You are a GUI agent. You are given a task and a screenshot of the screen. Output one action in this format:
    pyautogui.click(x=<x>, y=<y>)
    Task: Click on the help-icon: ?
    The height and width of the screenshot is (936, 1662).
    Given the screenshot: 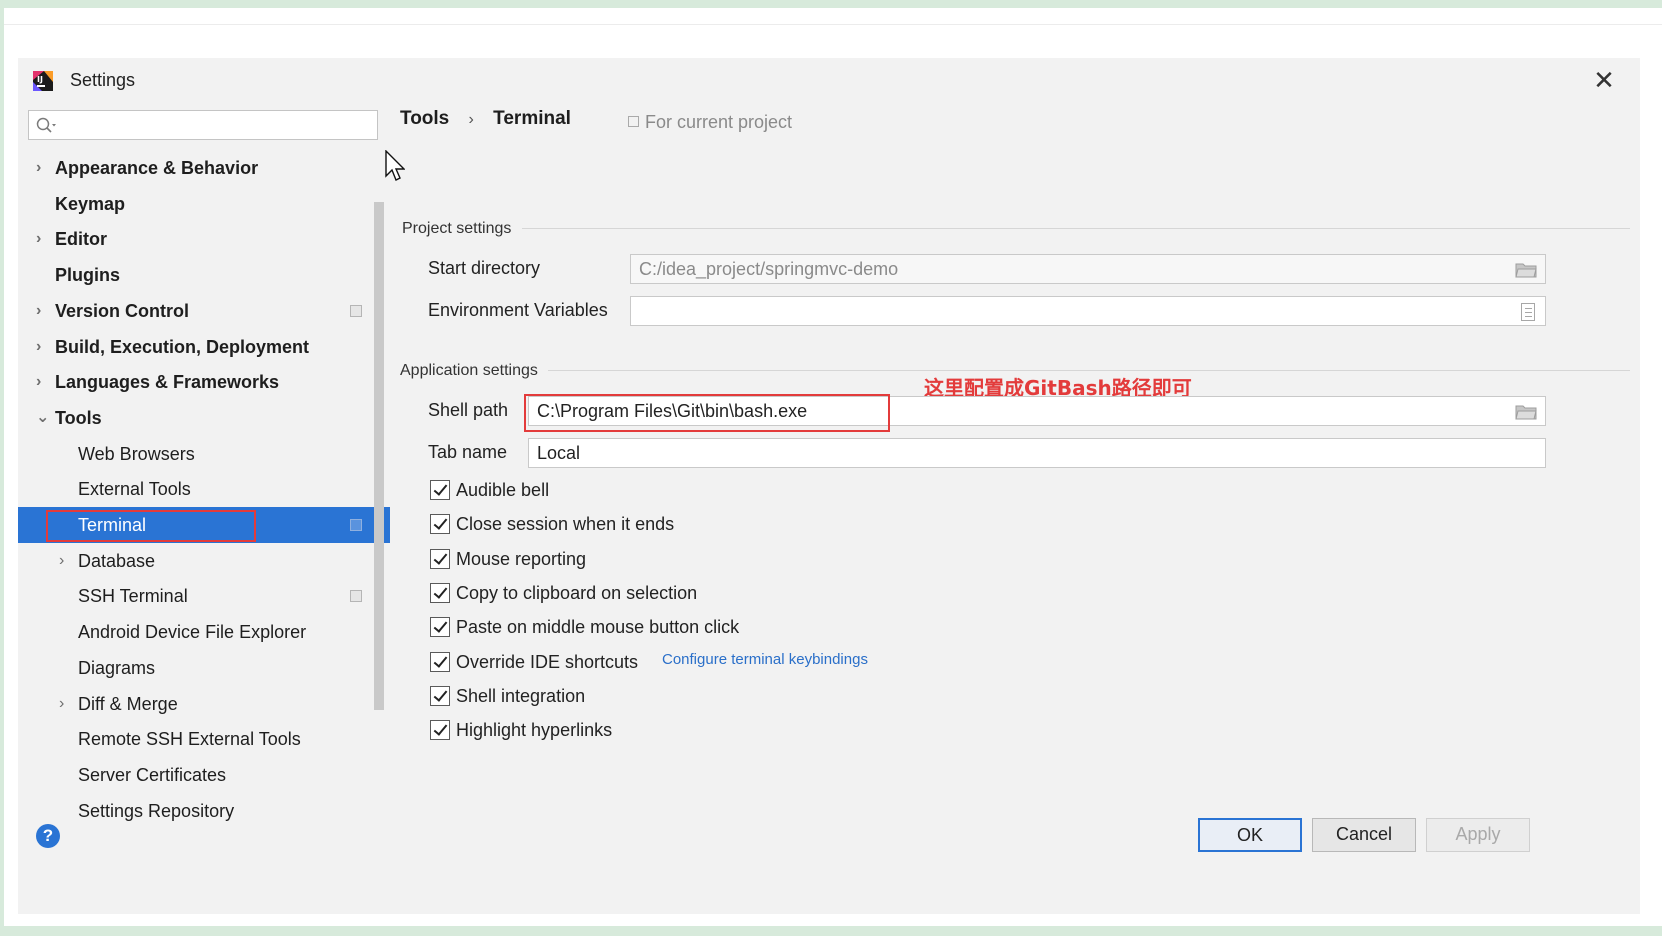 What is the action you would take?
    pyautogui.click(x=48, y=836)
    